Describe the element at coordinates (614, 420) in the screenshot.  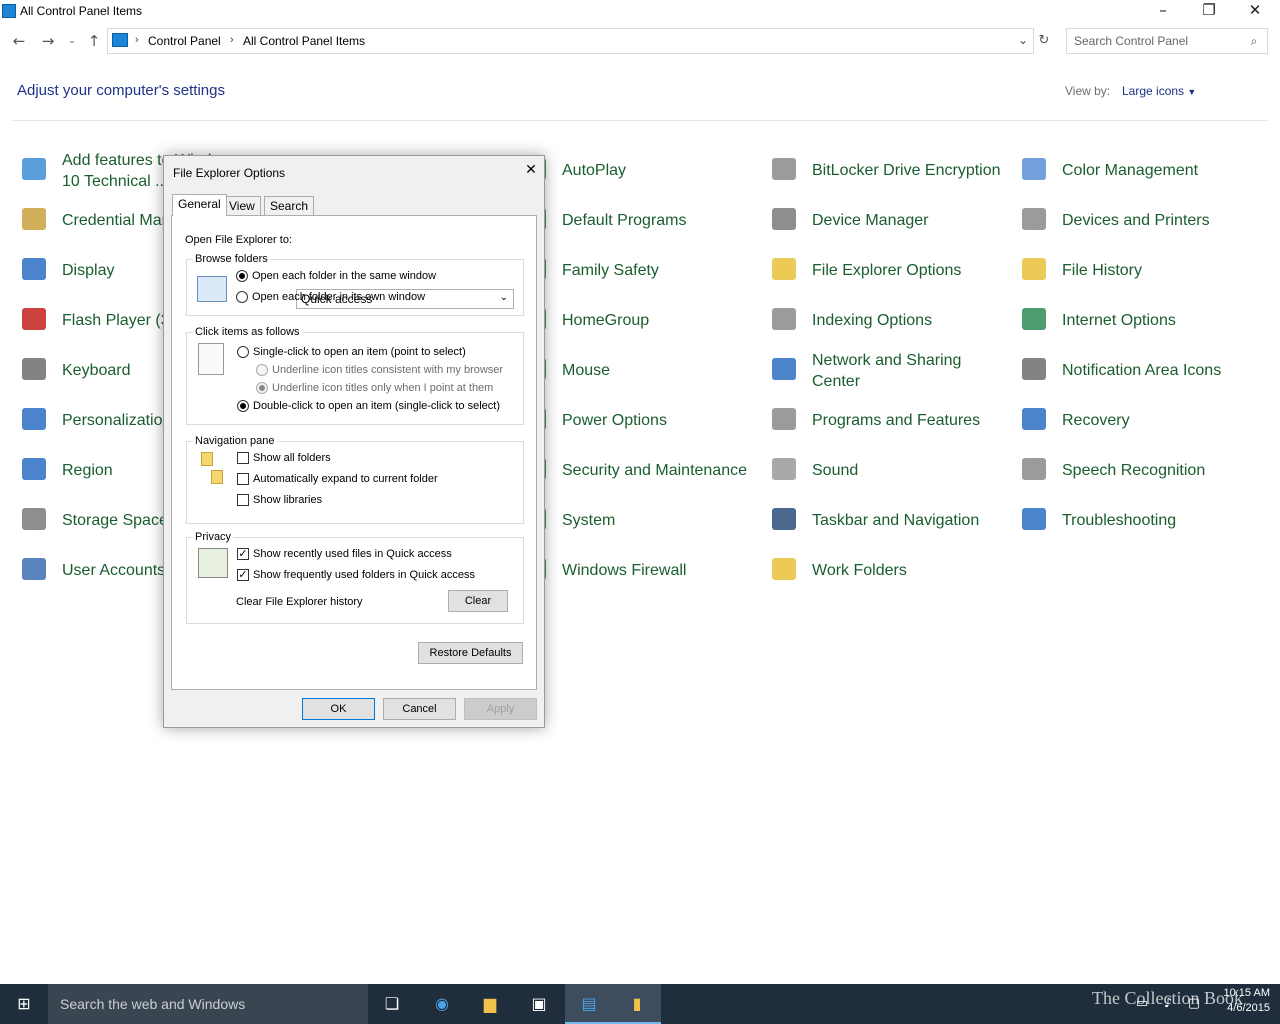
I see `control-panel-item-label: Power Options` at that location.